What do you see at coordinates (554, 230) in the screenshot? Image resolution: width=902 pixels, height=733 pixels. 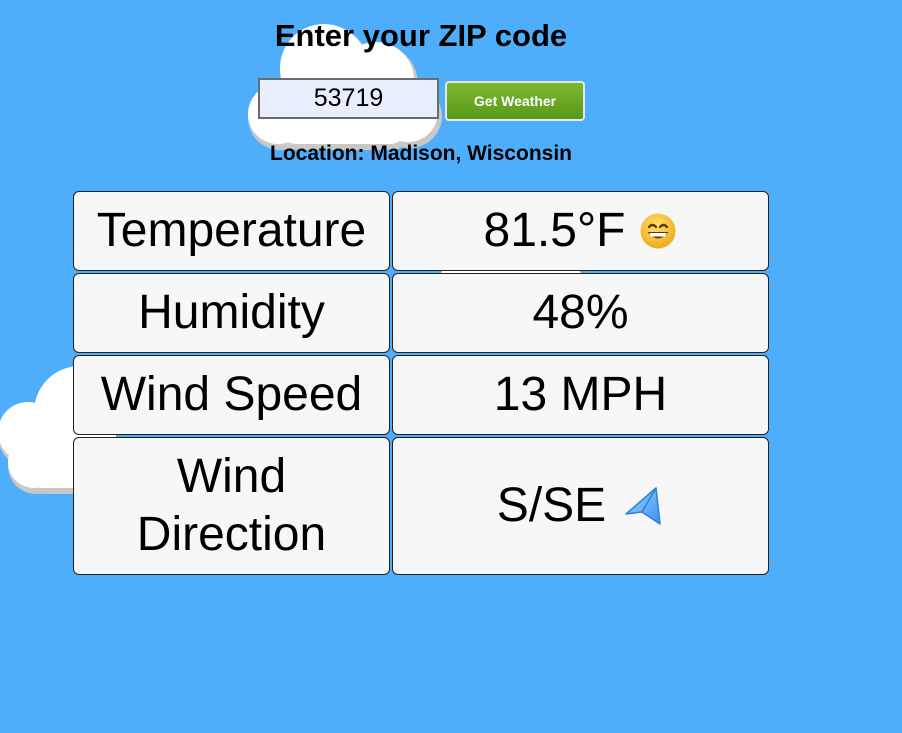 I see `temperature-value: 81.5°F` at bounding box center [554, 230].